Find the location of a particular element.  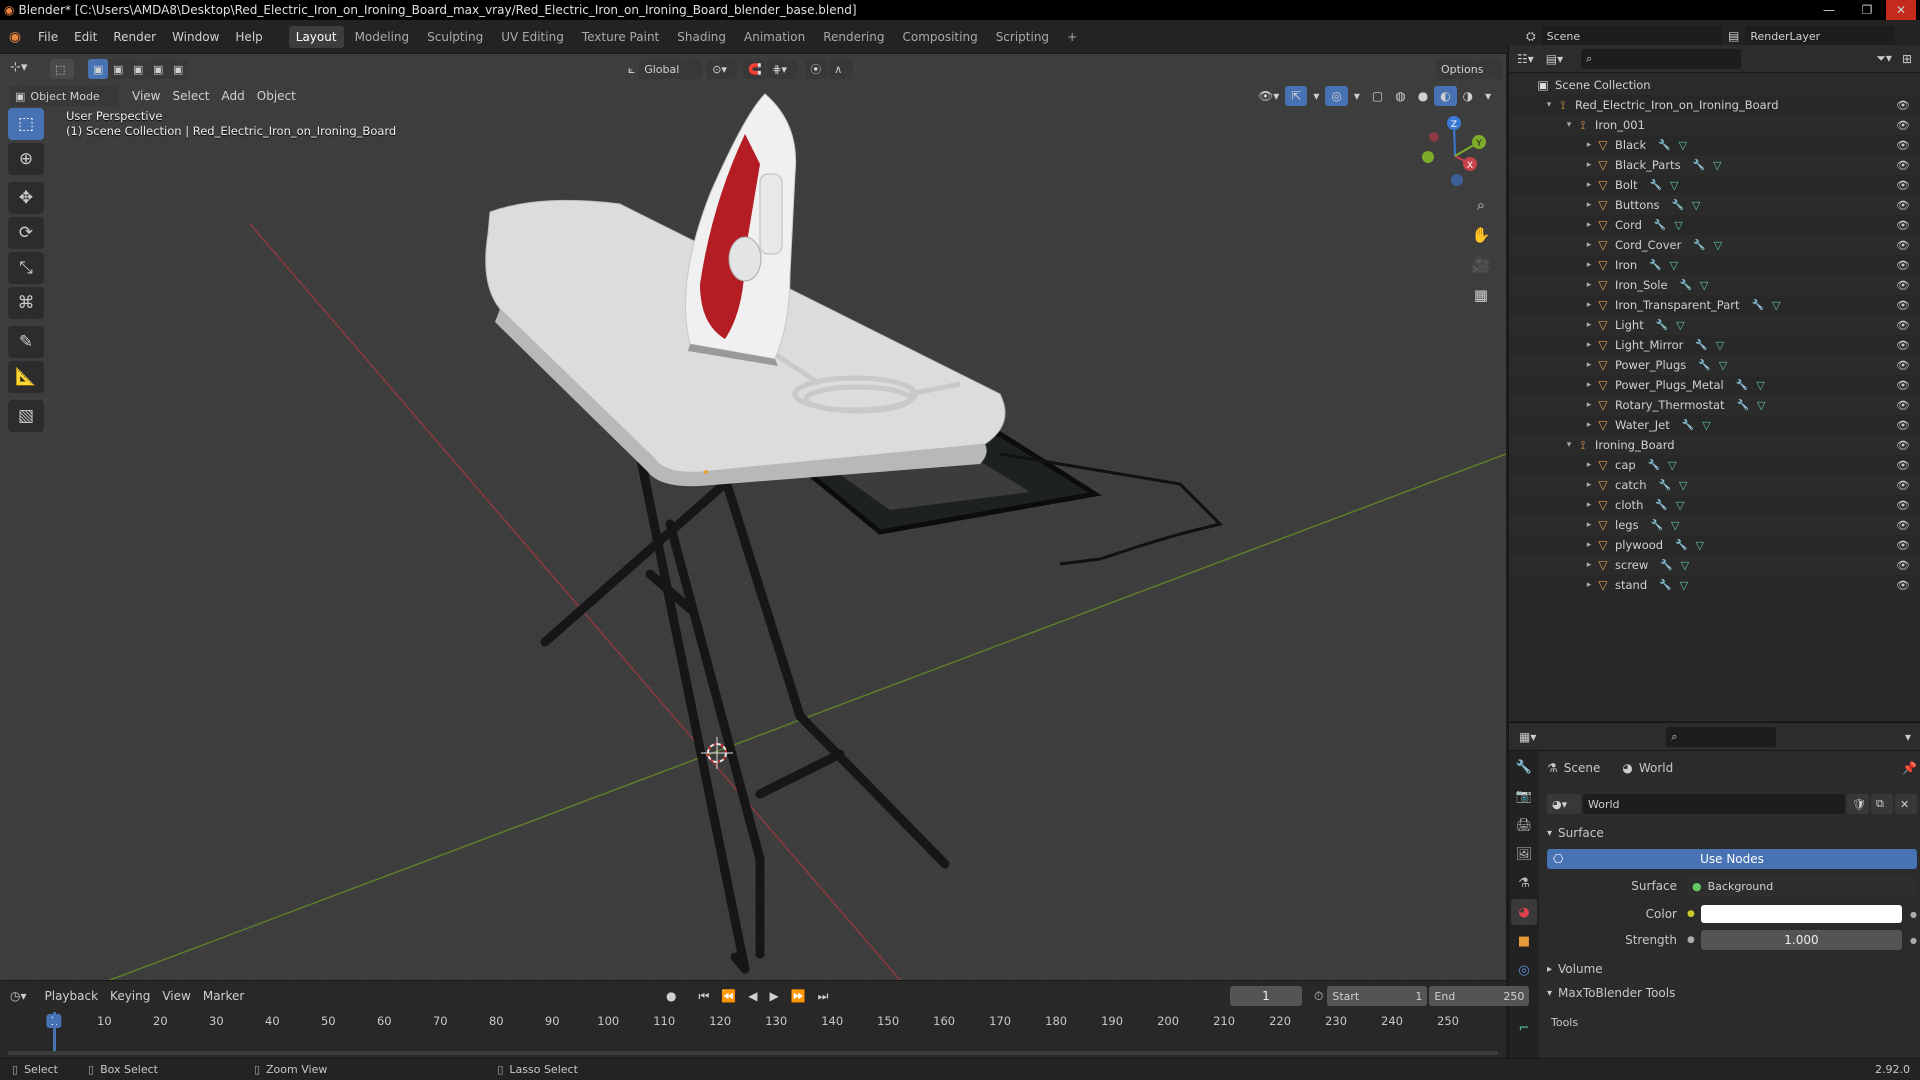

outliner-item: ▸ ▽ screw 🔧 ▽ 👁 is located at coordinates (1714, 565).